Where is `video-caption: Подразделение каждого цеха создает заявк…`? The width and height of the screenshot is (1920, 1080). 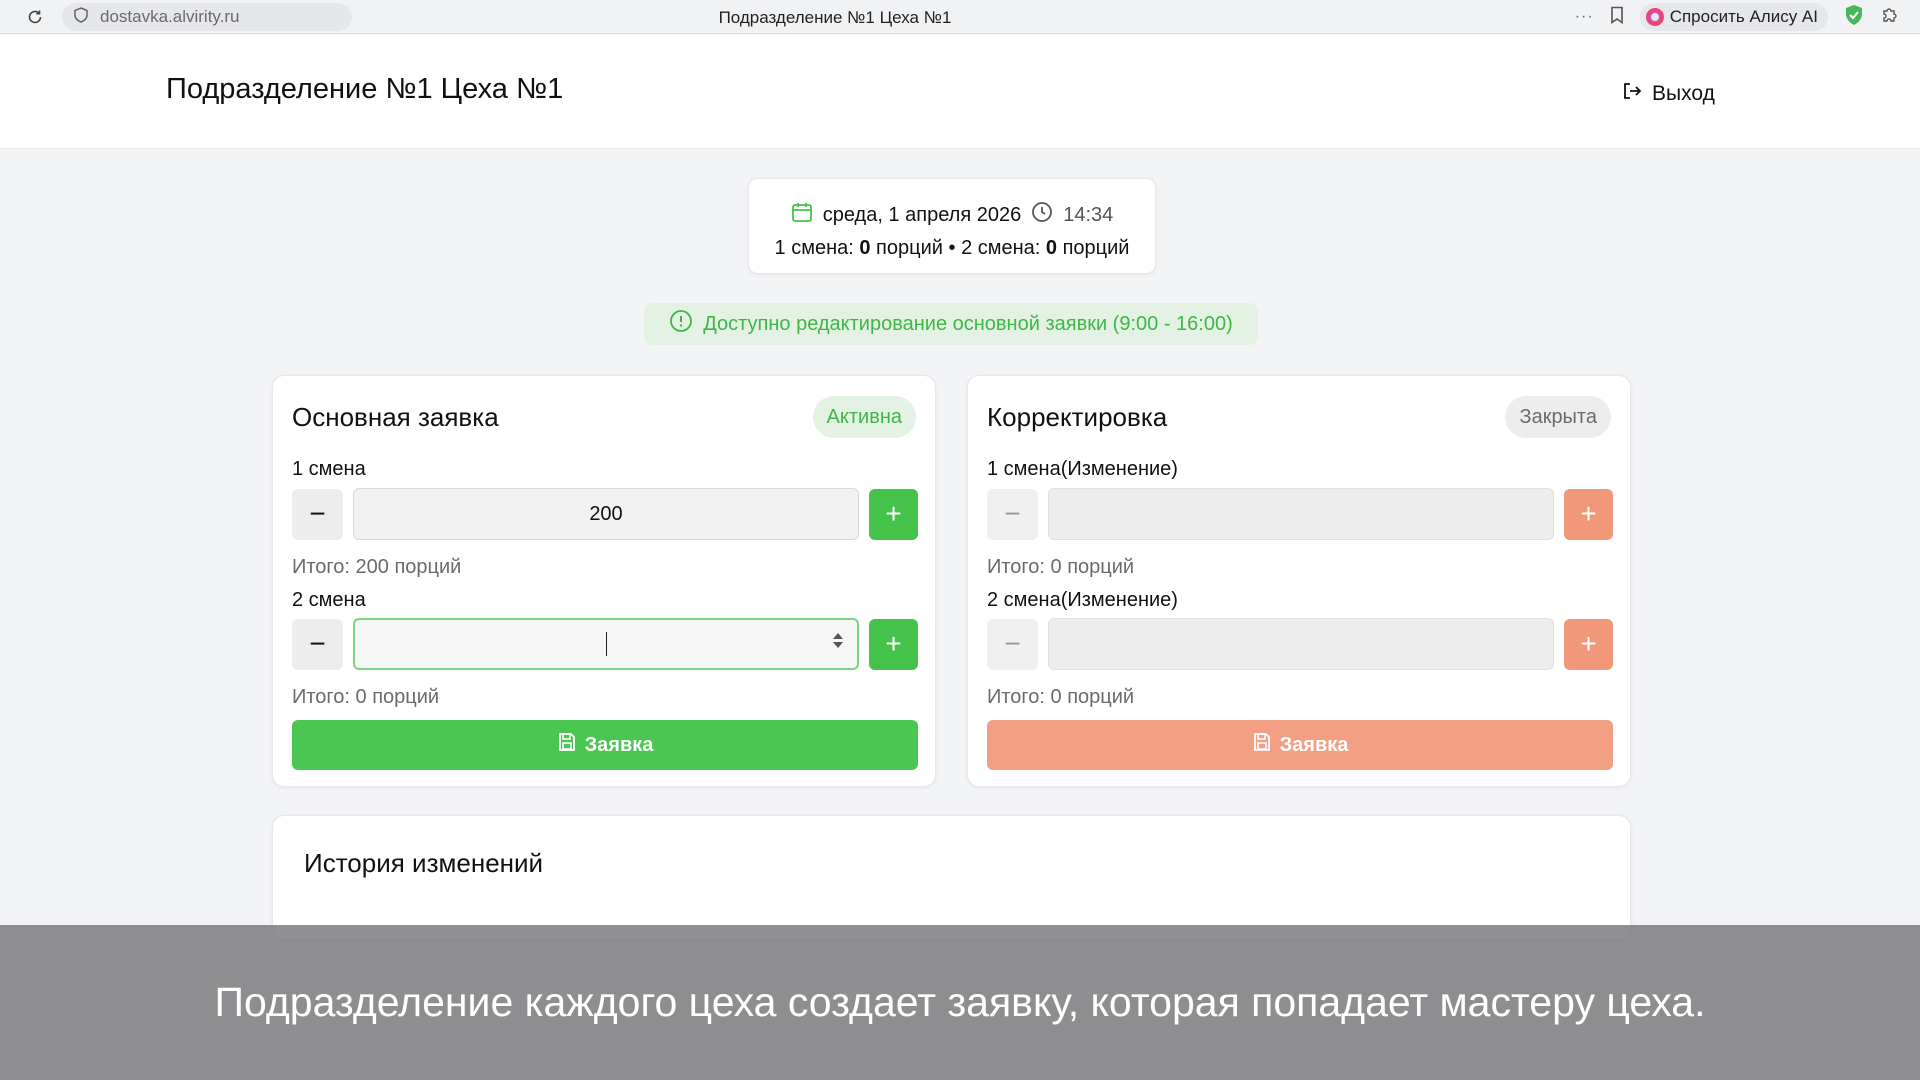 video-caption: Подразделение каждого цеха создает заявк… is located at coordinates (960, 1002).